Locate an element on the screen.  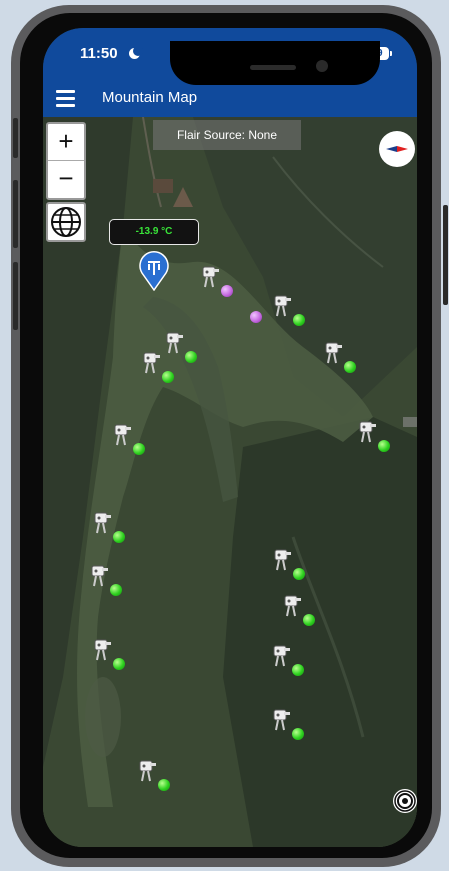
compass-icon is located at coordinates (397, 149).